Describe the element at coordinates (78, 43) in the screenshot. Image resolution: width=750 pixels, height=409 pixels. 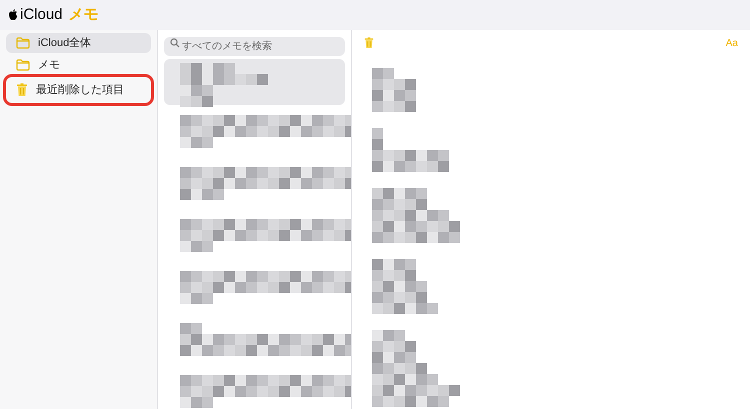
I see `sidebar-item: iCloud全体` at that location.